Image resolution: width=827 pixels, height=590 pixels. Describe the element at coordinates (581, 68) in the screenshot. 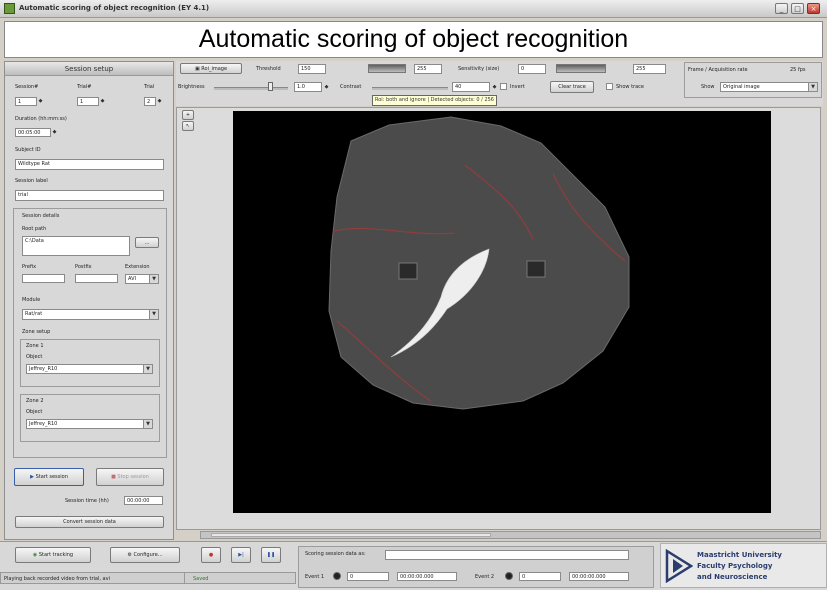

I see `sensitivity-slider` at that location.